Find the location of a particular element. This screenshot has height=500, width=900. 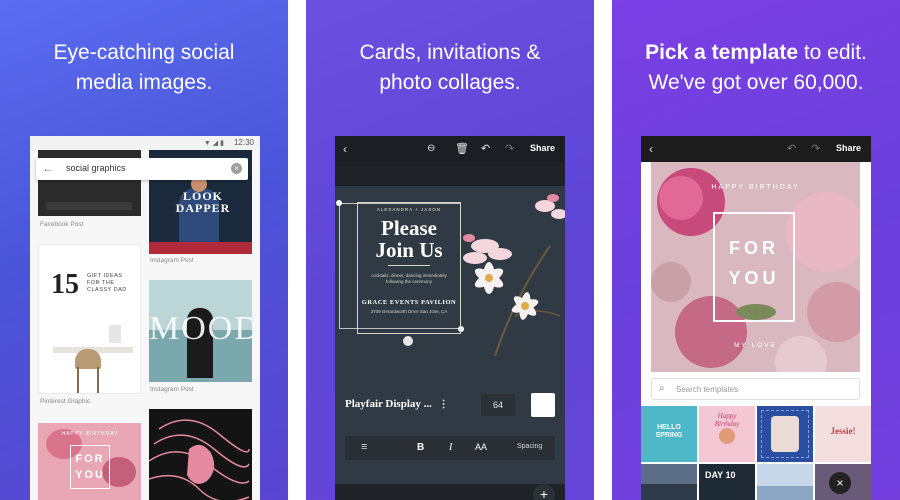

panel-caption: Eye-catching social media images. is located at coordinates (144, 68).